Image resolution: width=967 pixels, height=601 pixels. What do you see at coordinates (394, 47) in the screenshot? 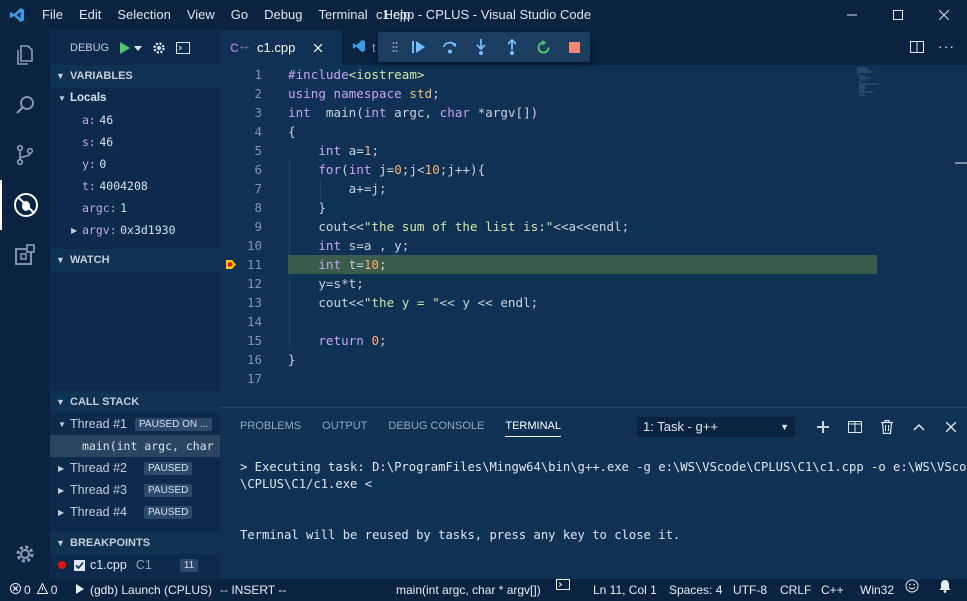
I see `drag-handle-icon` at bounding box center [394, 47].